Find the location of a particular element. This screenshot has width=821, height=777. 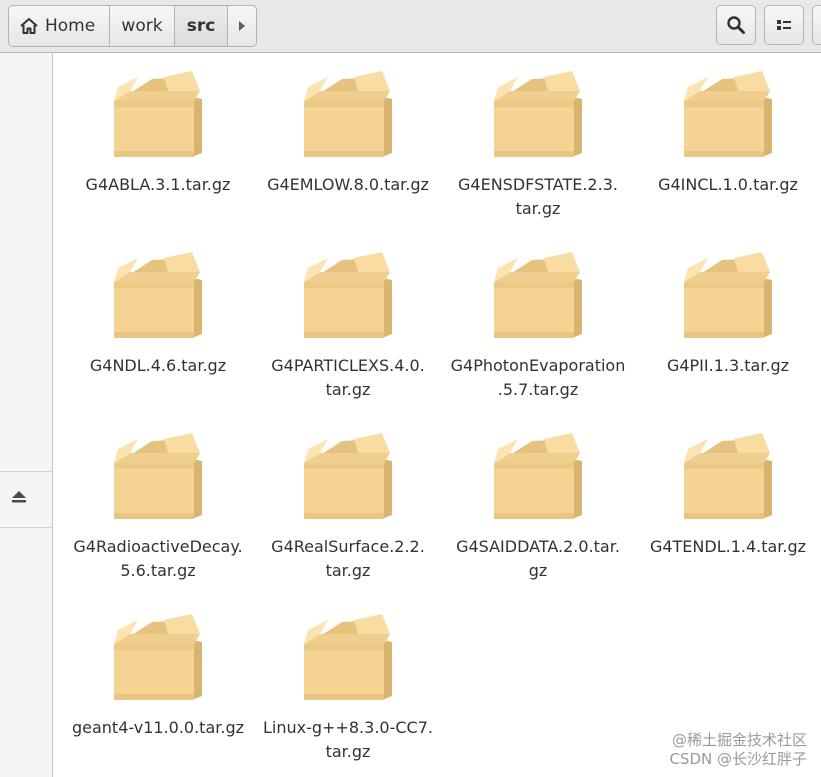

watermark: @稀土掘金技术社区 CSDN @长沙红胖子 is located at coordinates (738, 750).